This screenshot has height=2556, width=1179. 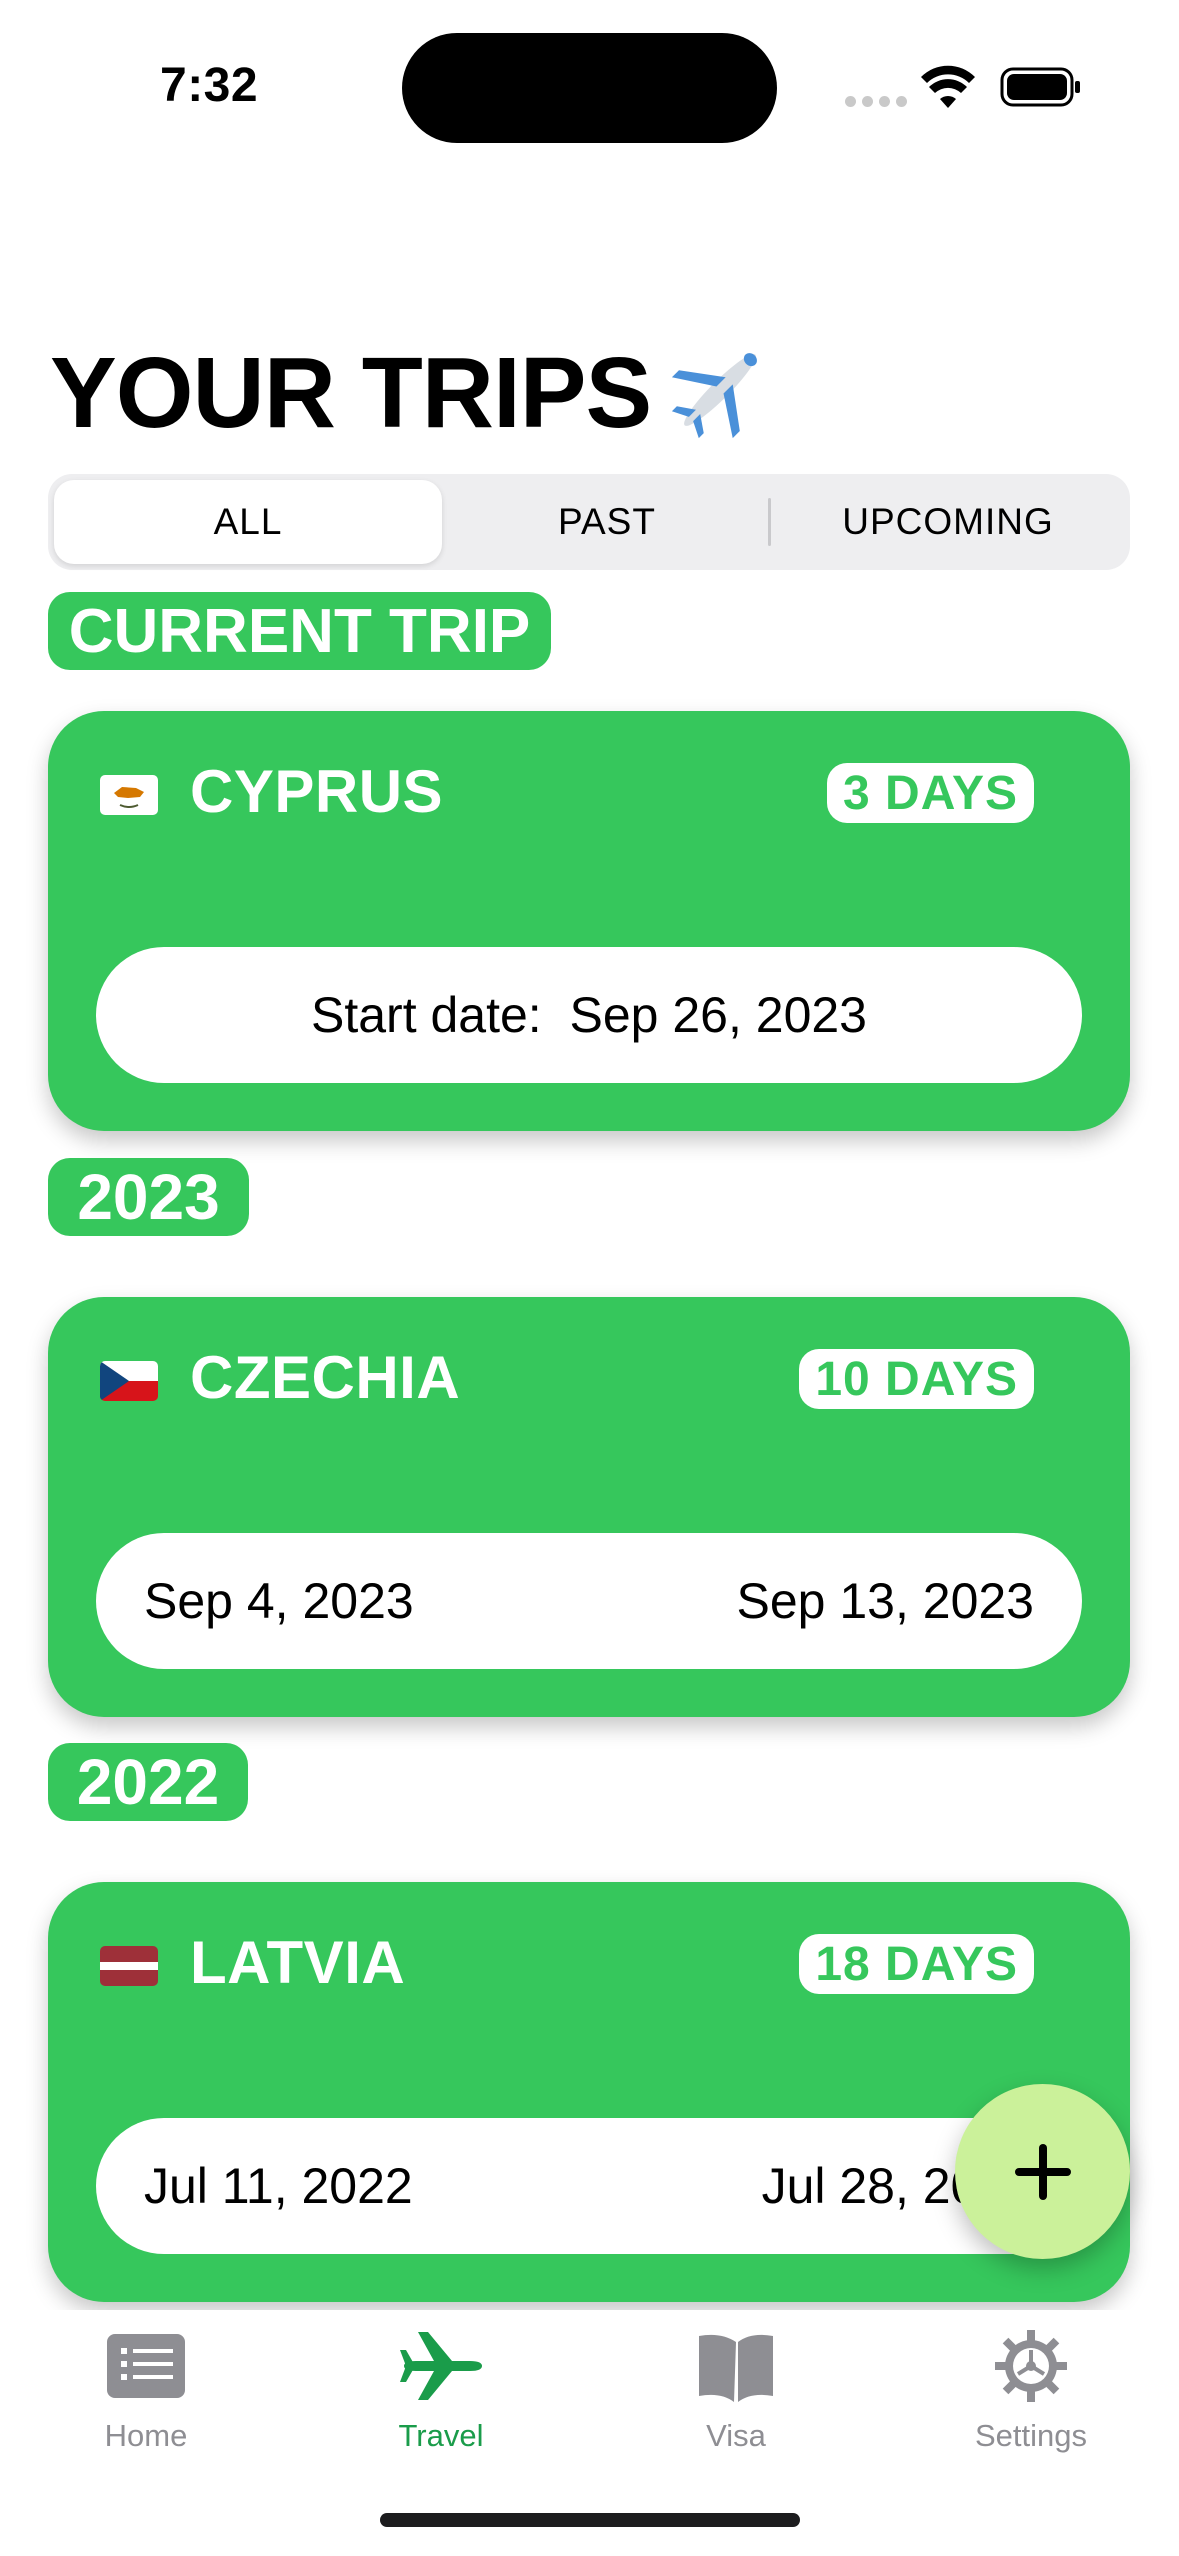 What do you see at coordinates (278, 2186) in the screenshot?
I see `start-date: Jul 11, 2022` at bounding box center [278, 2186].